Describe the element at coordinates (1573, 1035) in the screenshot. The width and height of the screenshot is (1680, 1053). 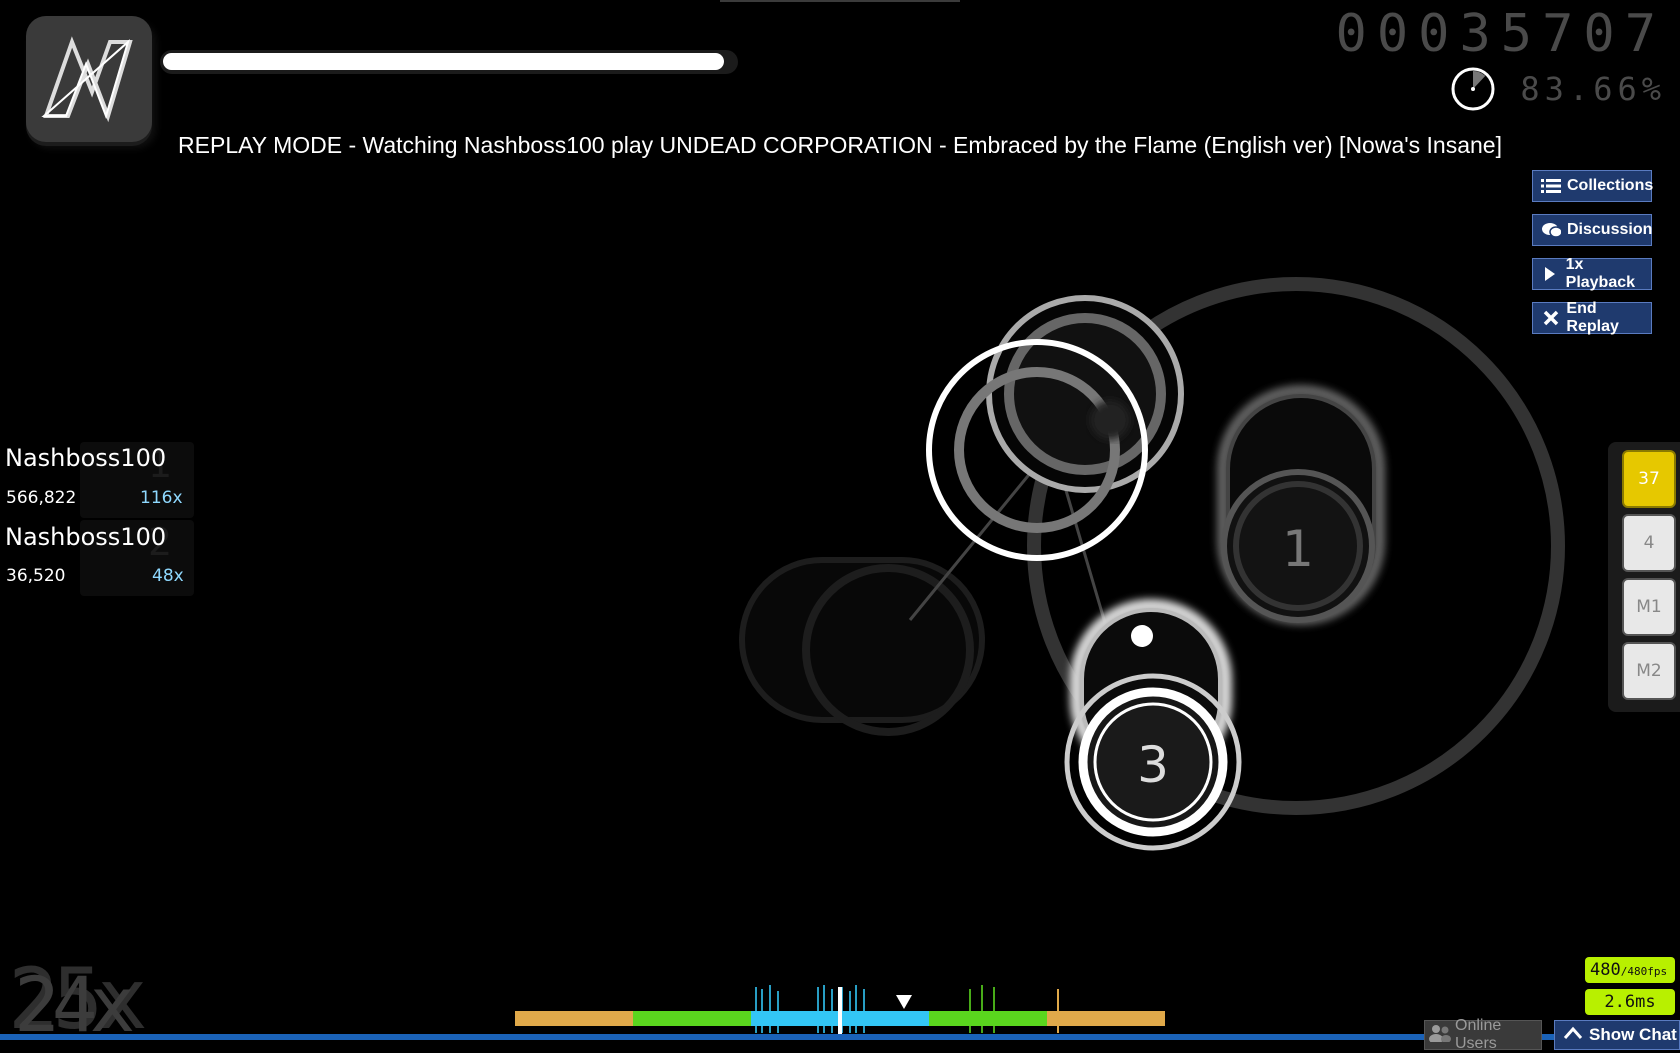
I see `chevron-up-icon` at that location.